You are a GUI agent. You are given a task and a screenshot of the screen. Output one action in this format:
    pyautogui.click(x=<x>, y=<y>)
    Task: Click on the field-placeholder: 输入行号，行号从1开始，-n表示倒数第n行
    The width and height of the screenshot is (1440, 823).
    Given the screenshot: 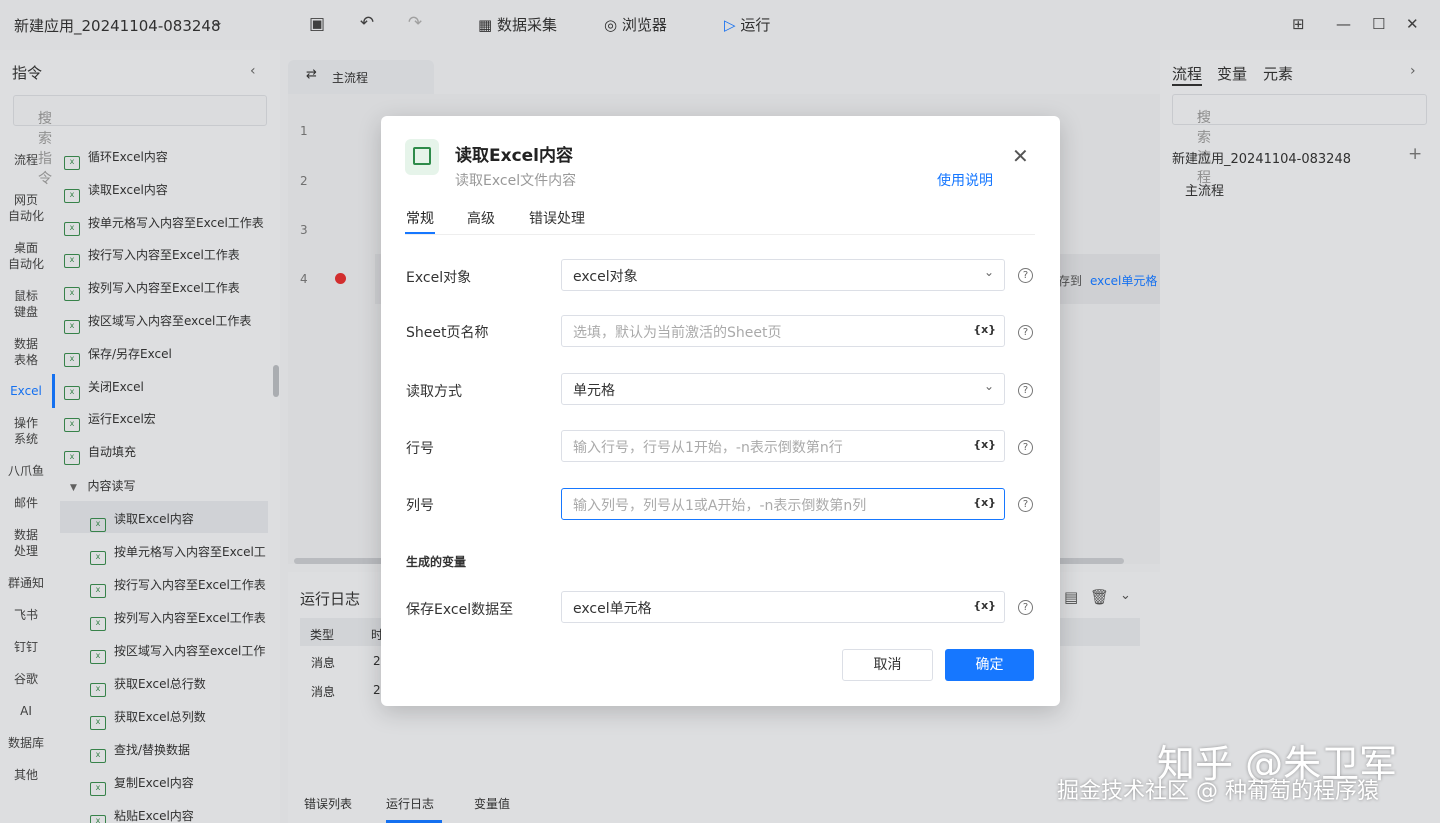 What is the action you would take?
    pyautogui.click(x=708, y=448)
    